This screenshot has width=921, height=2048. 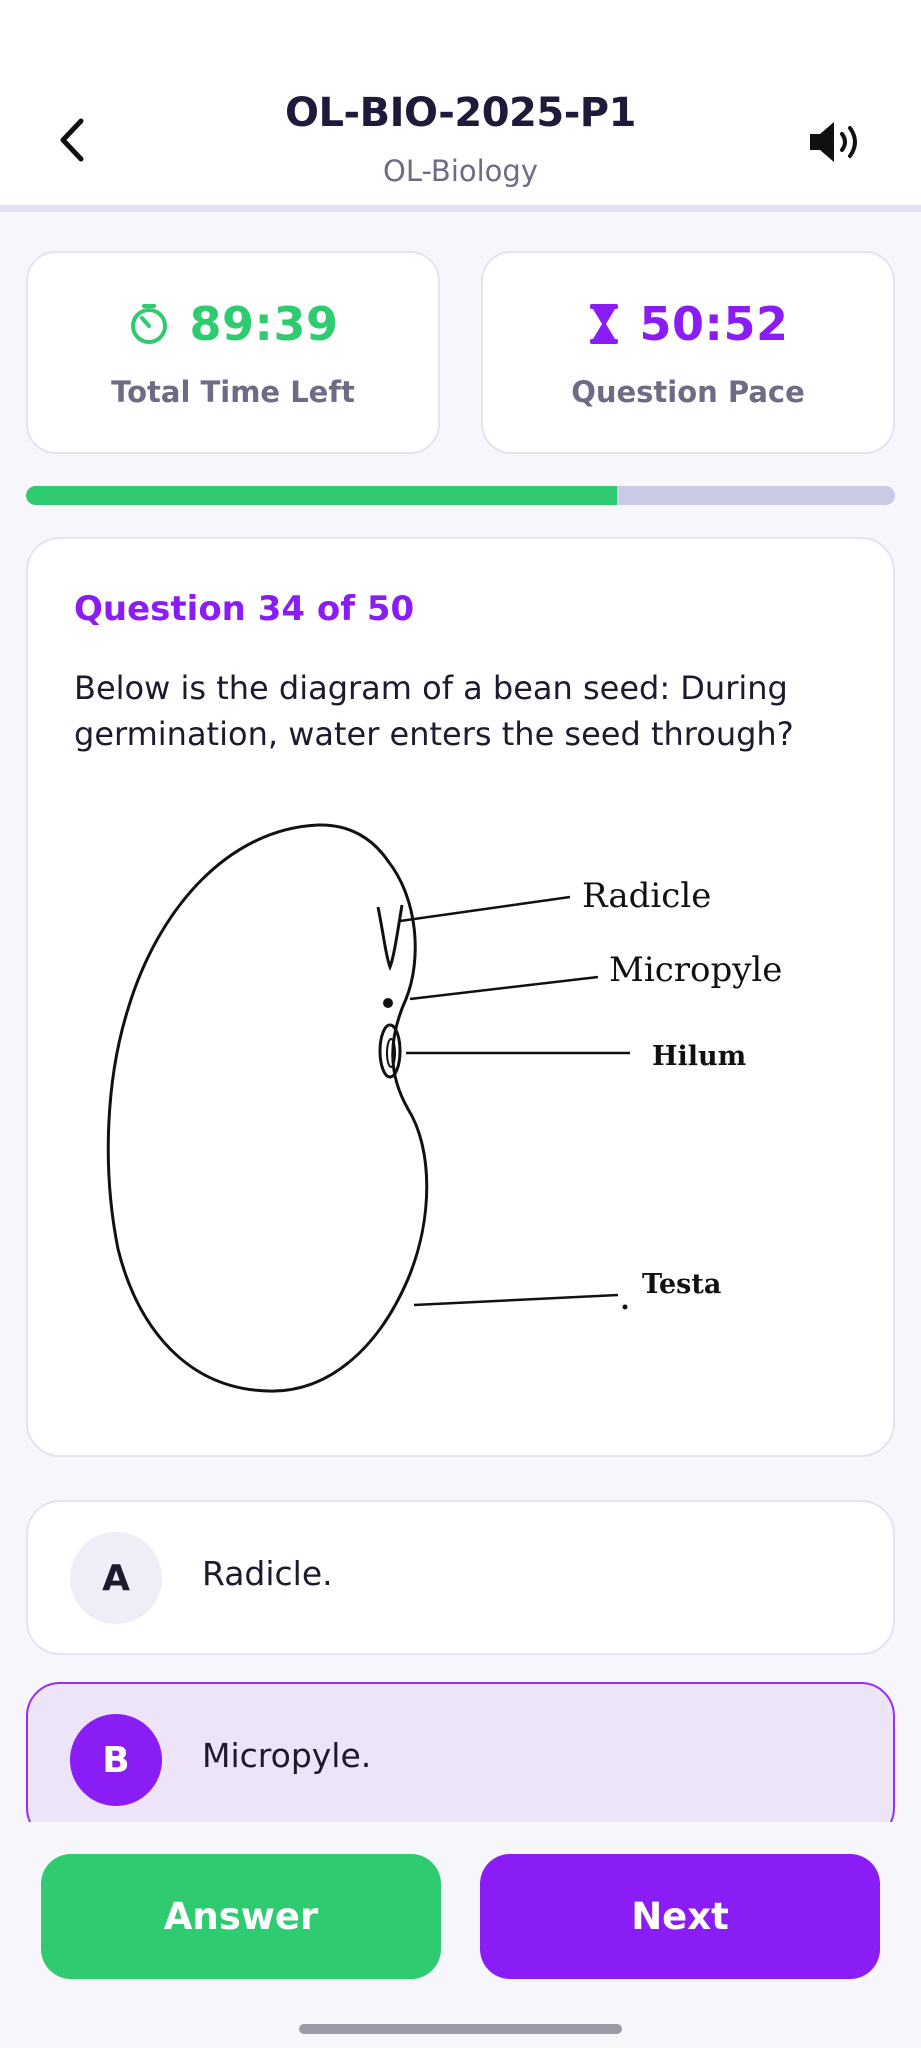 What do you see at coordinates (264, 324) in the screenshot?
I see `total-time-value: 89:39` at bounding box center [264, 324].